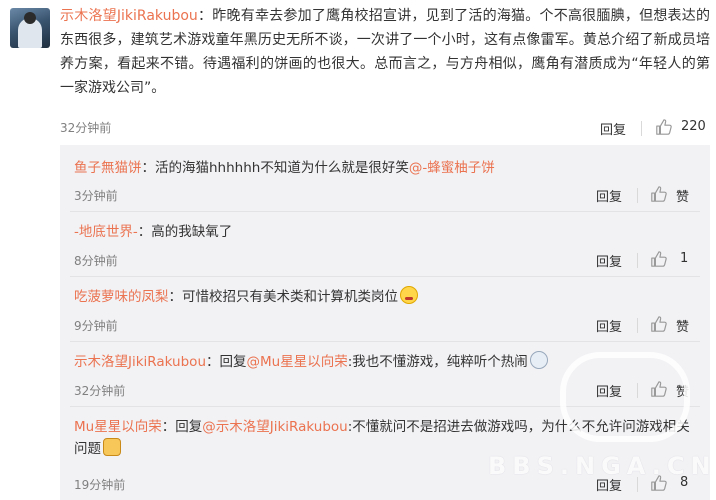 This screenshot has width=716, height=500. Describe the element at coordinates (100, 485) in the screenshot. I see `timestamp: 19分钟前` at that location.